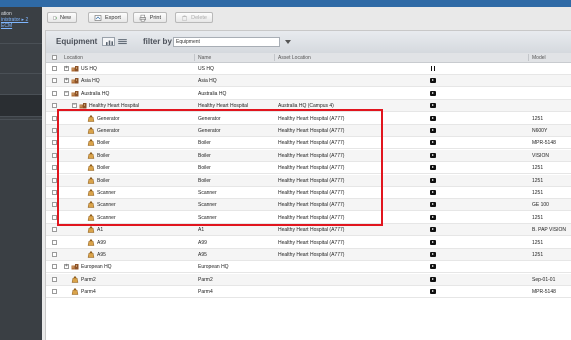  Describe the element at coordinates (73, 58) in the screenshot. I see `column-header-location: Location` at that location.